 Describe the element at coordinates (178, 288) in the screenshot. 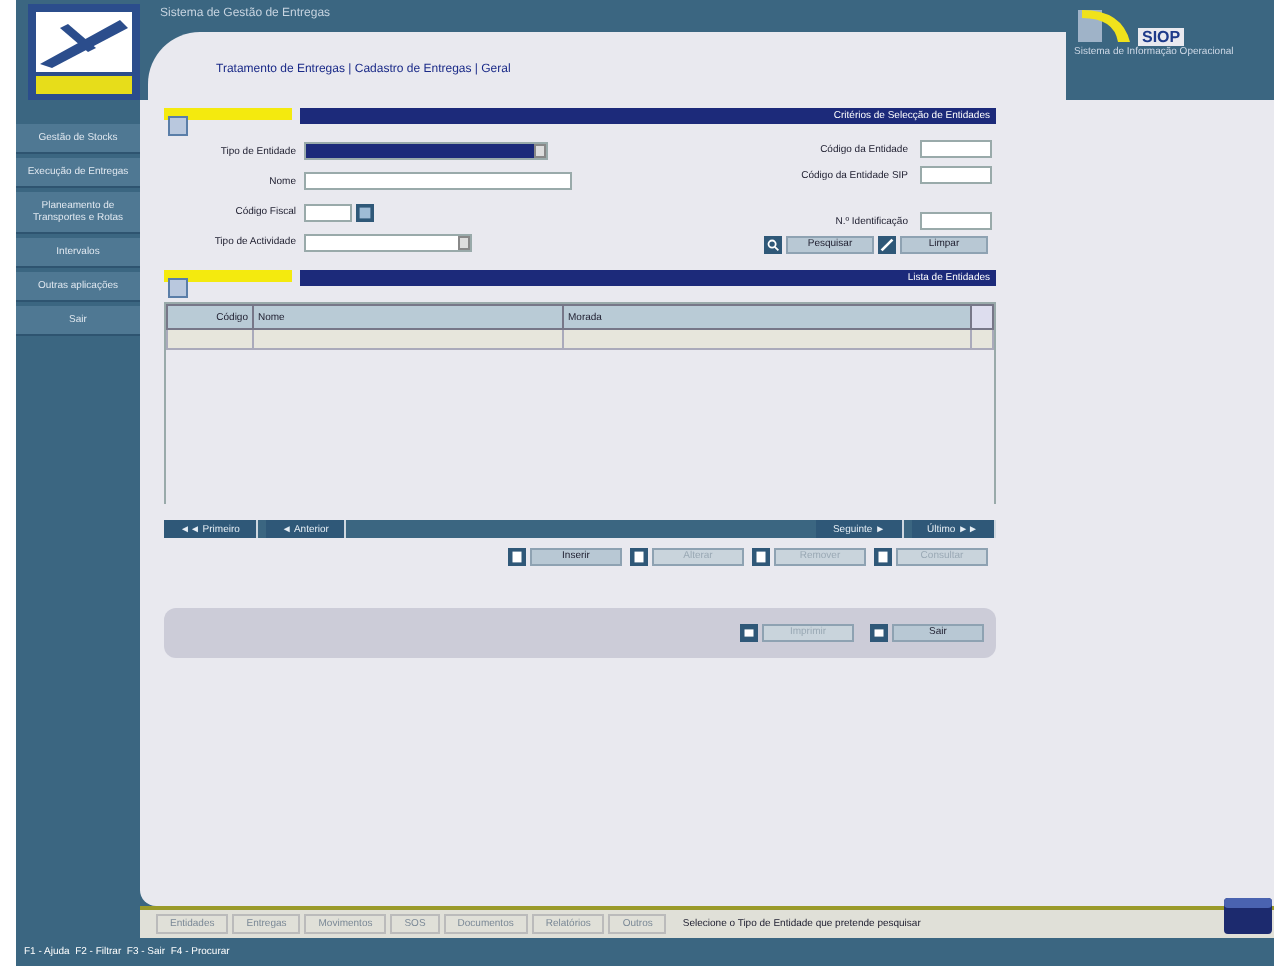

I see `list-icon` at that location.